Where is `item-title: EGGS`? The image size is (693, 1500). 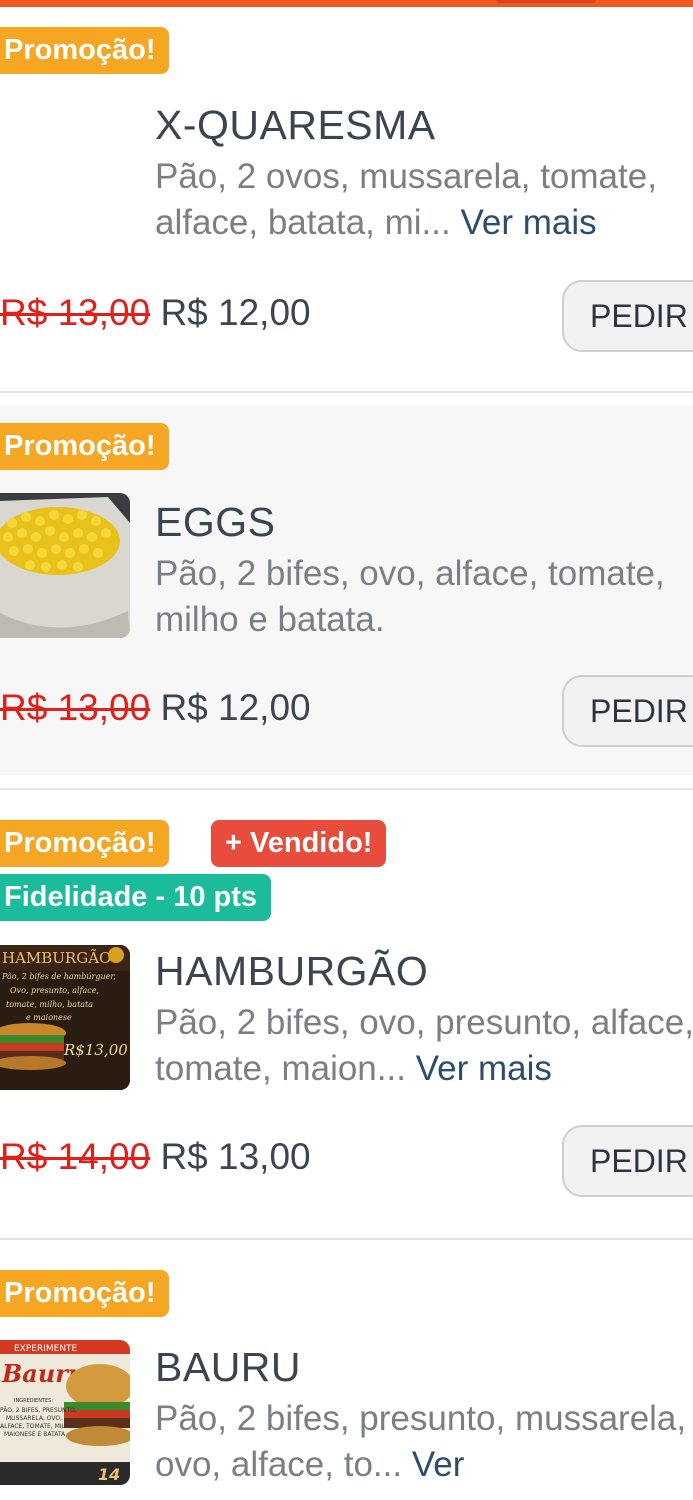 item-title: EGGS is located at coordinates (215, 522).